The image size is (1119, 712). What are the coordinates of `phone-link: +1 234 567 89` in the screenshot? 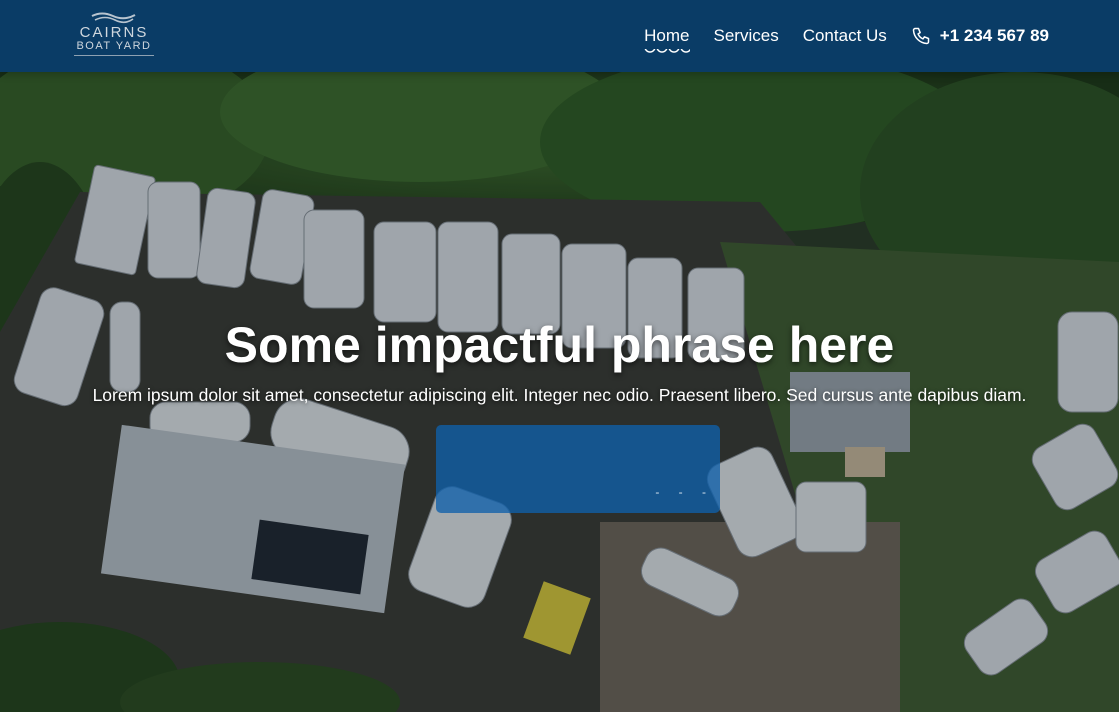 It's located at (980, 36).